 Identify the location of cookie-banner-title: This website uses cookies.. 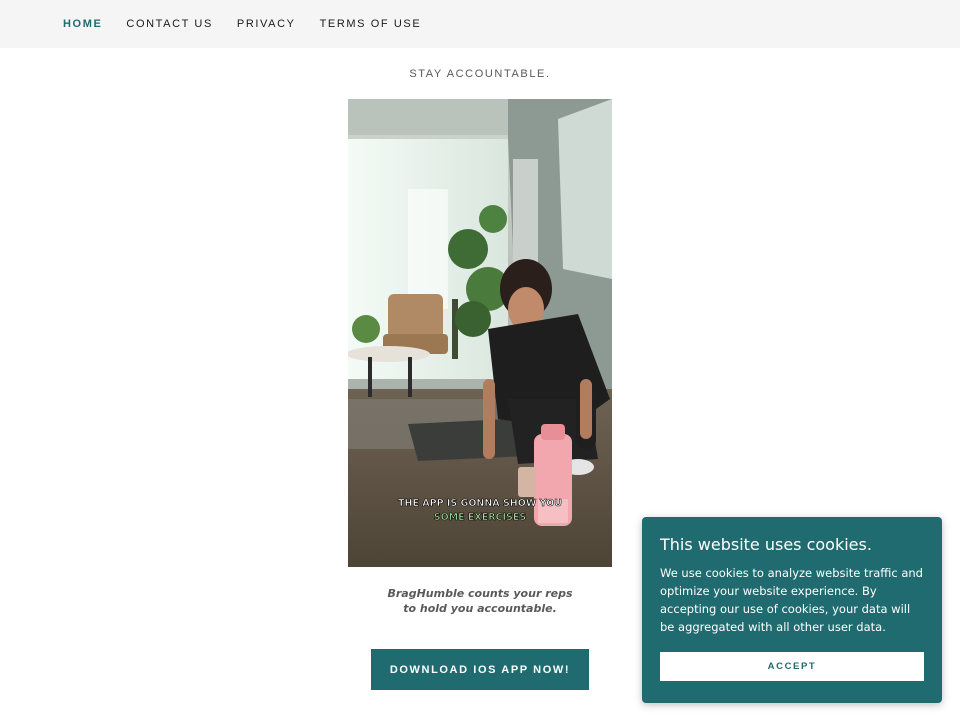
(766, 544).